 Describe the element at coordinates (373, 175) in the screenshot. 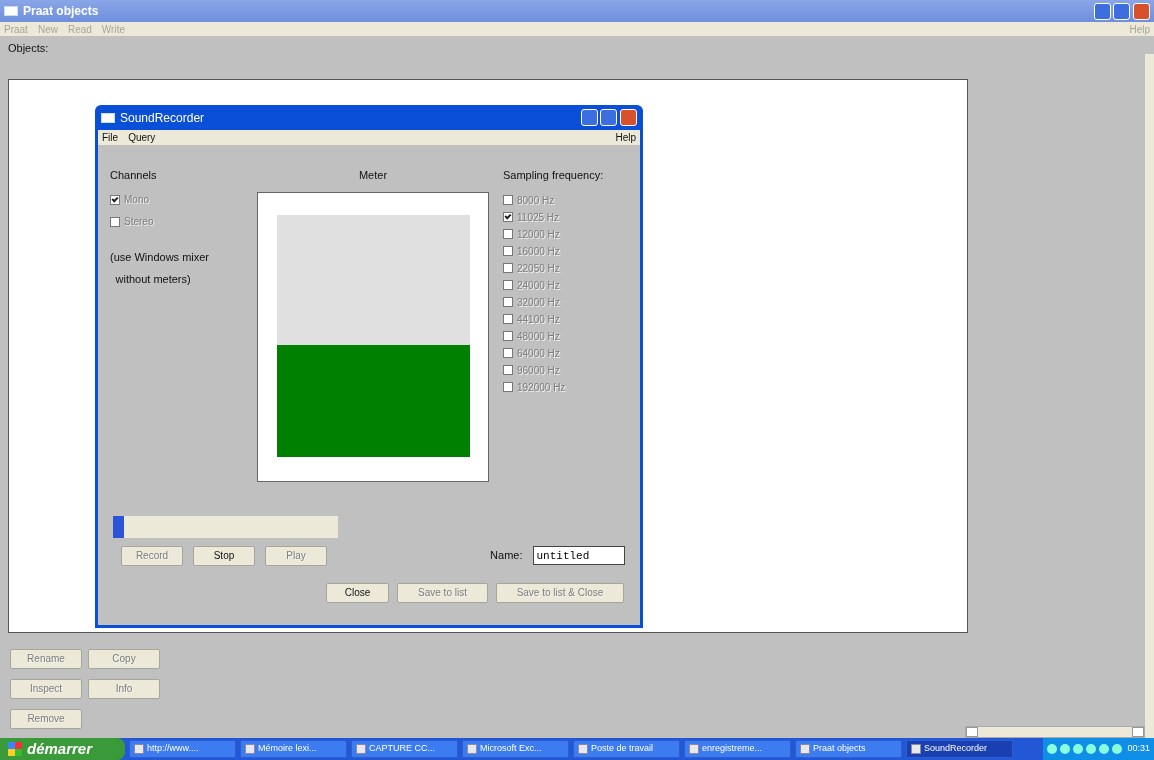

I see `meter-heading: Meter` at that location.